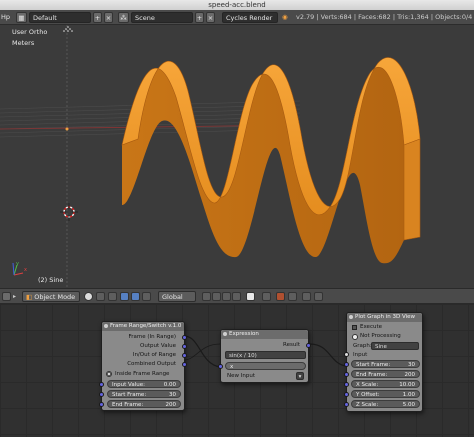 This screenshot has width=474, height=437. I want to click on plot-end-frame-field: End Frame: 200, so click(385, 374).